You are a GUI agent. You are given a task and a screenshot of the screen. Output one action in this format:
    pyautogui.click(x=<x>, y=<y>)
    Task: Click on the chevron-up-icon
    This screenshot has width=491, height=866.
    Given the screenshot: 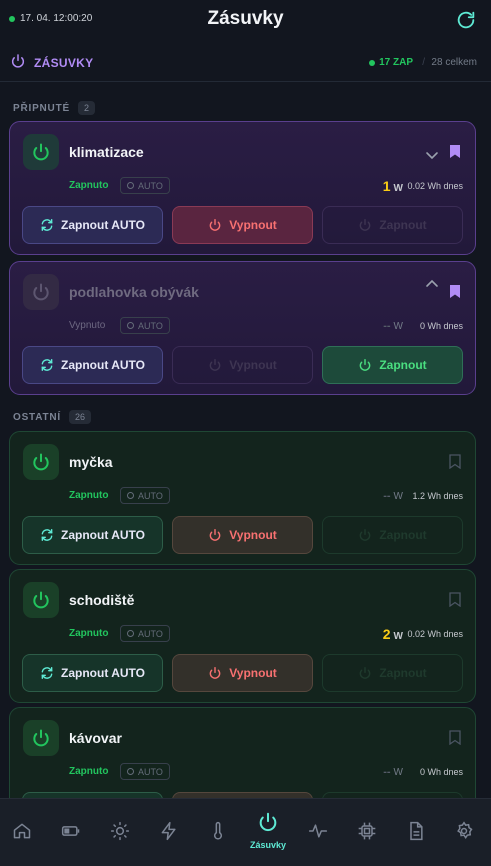 What is the action you would take?
    pyautogui.click(x=432, y=283)
    